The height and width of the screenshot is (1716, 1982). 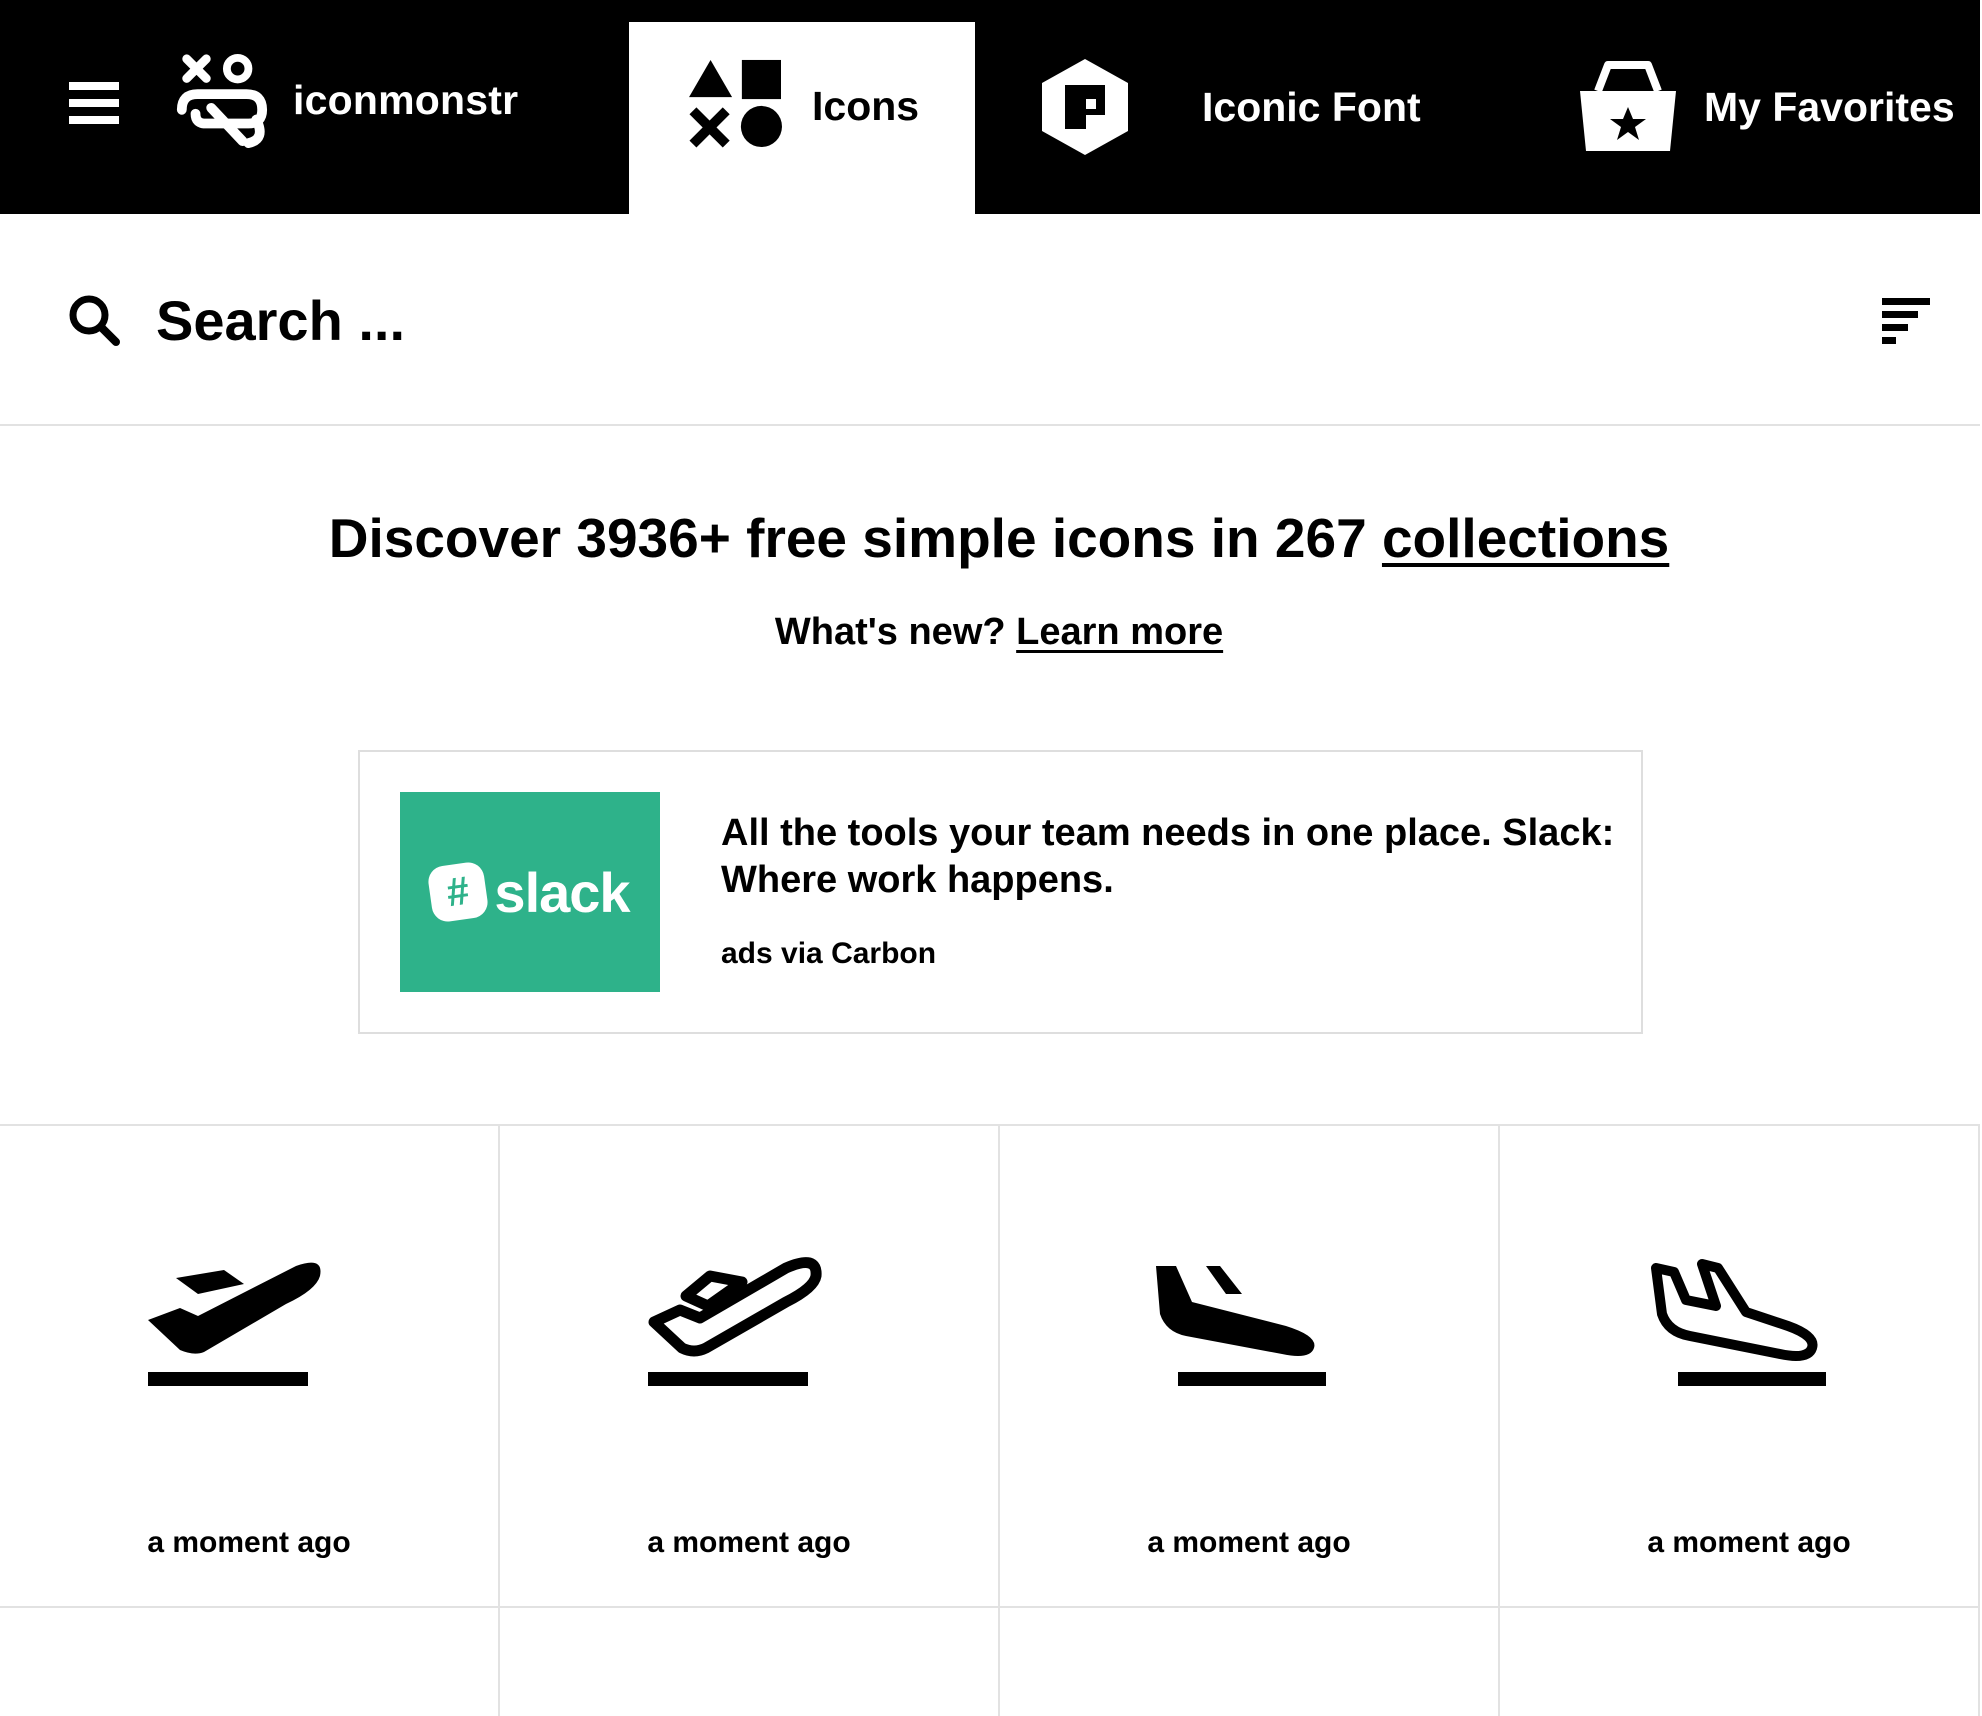 What do you see at coordinates (94, 103) in the screenshot?
I see `hamburger-menu-icon` at bounding box center [94, 103].